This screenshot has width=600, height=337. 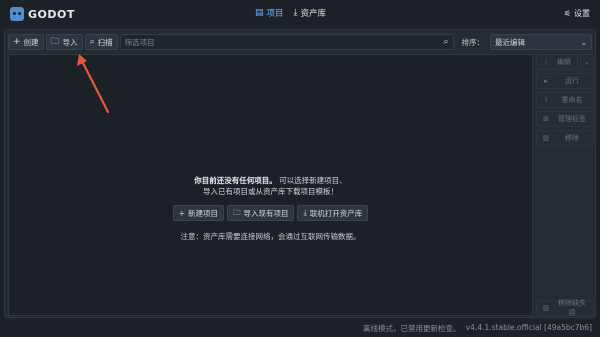 I want to click on scan-button: ⌕ 扫描, so click(x=101, y=42).